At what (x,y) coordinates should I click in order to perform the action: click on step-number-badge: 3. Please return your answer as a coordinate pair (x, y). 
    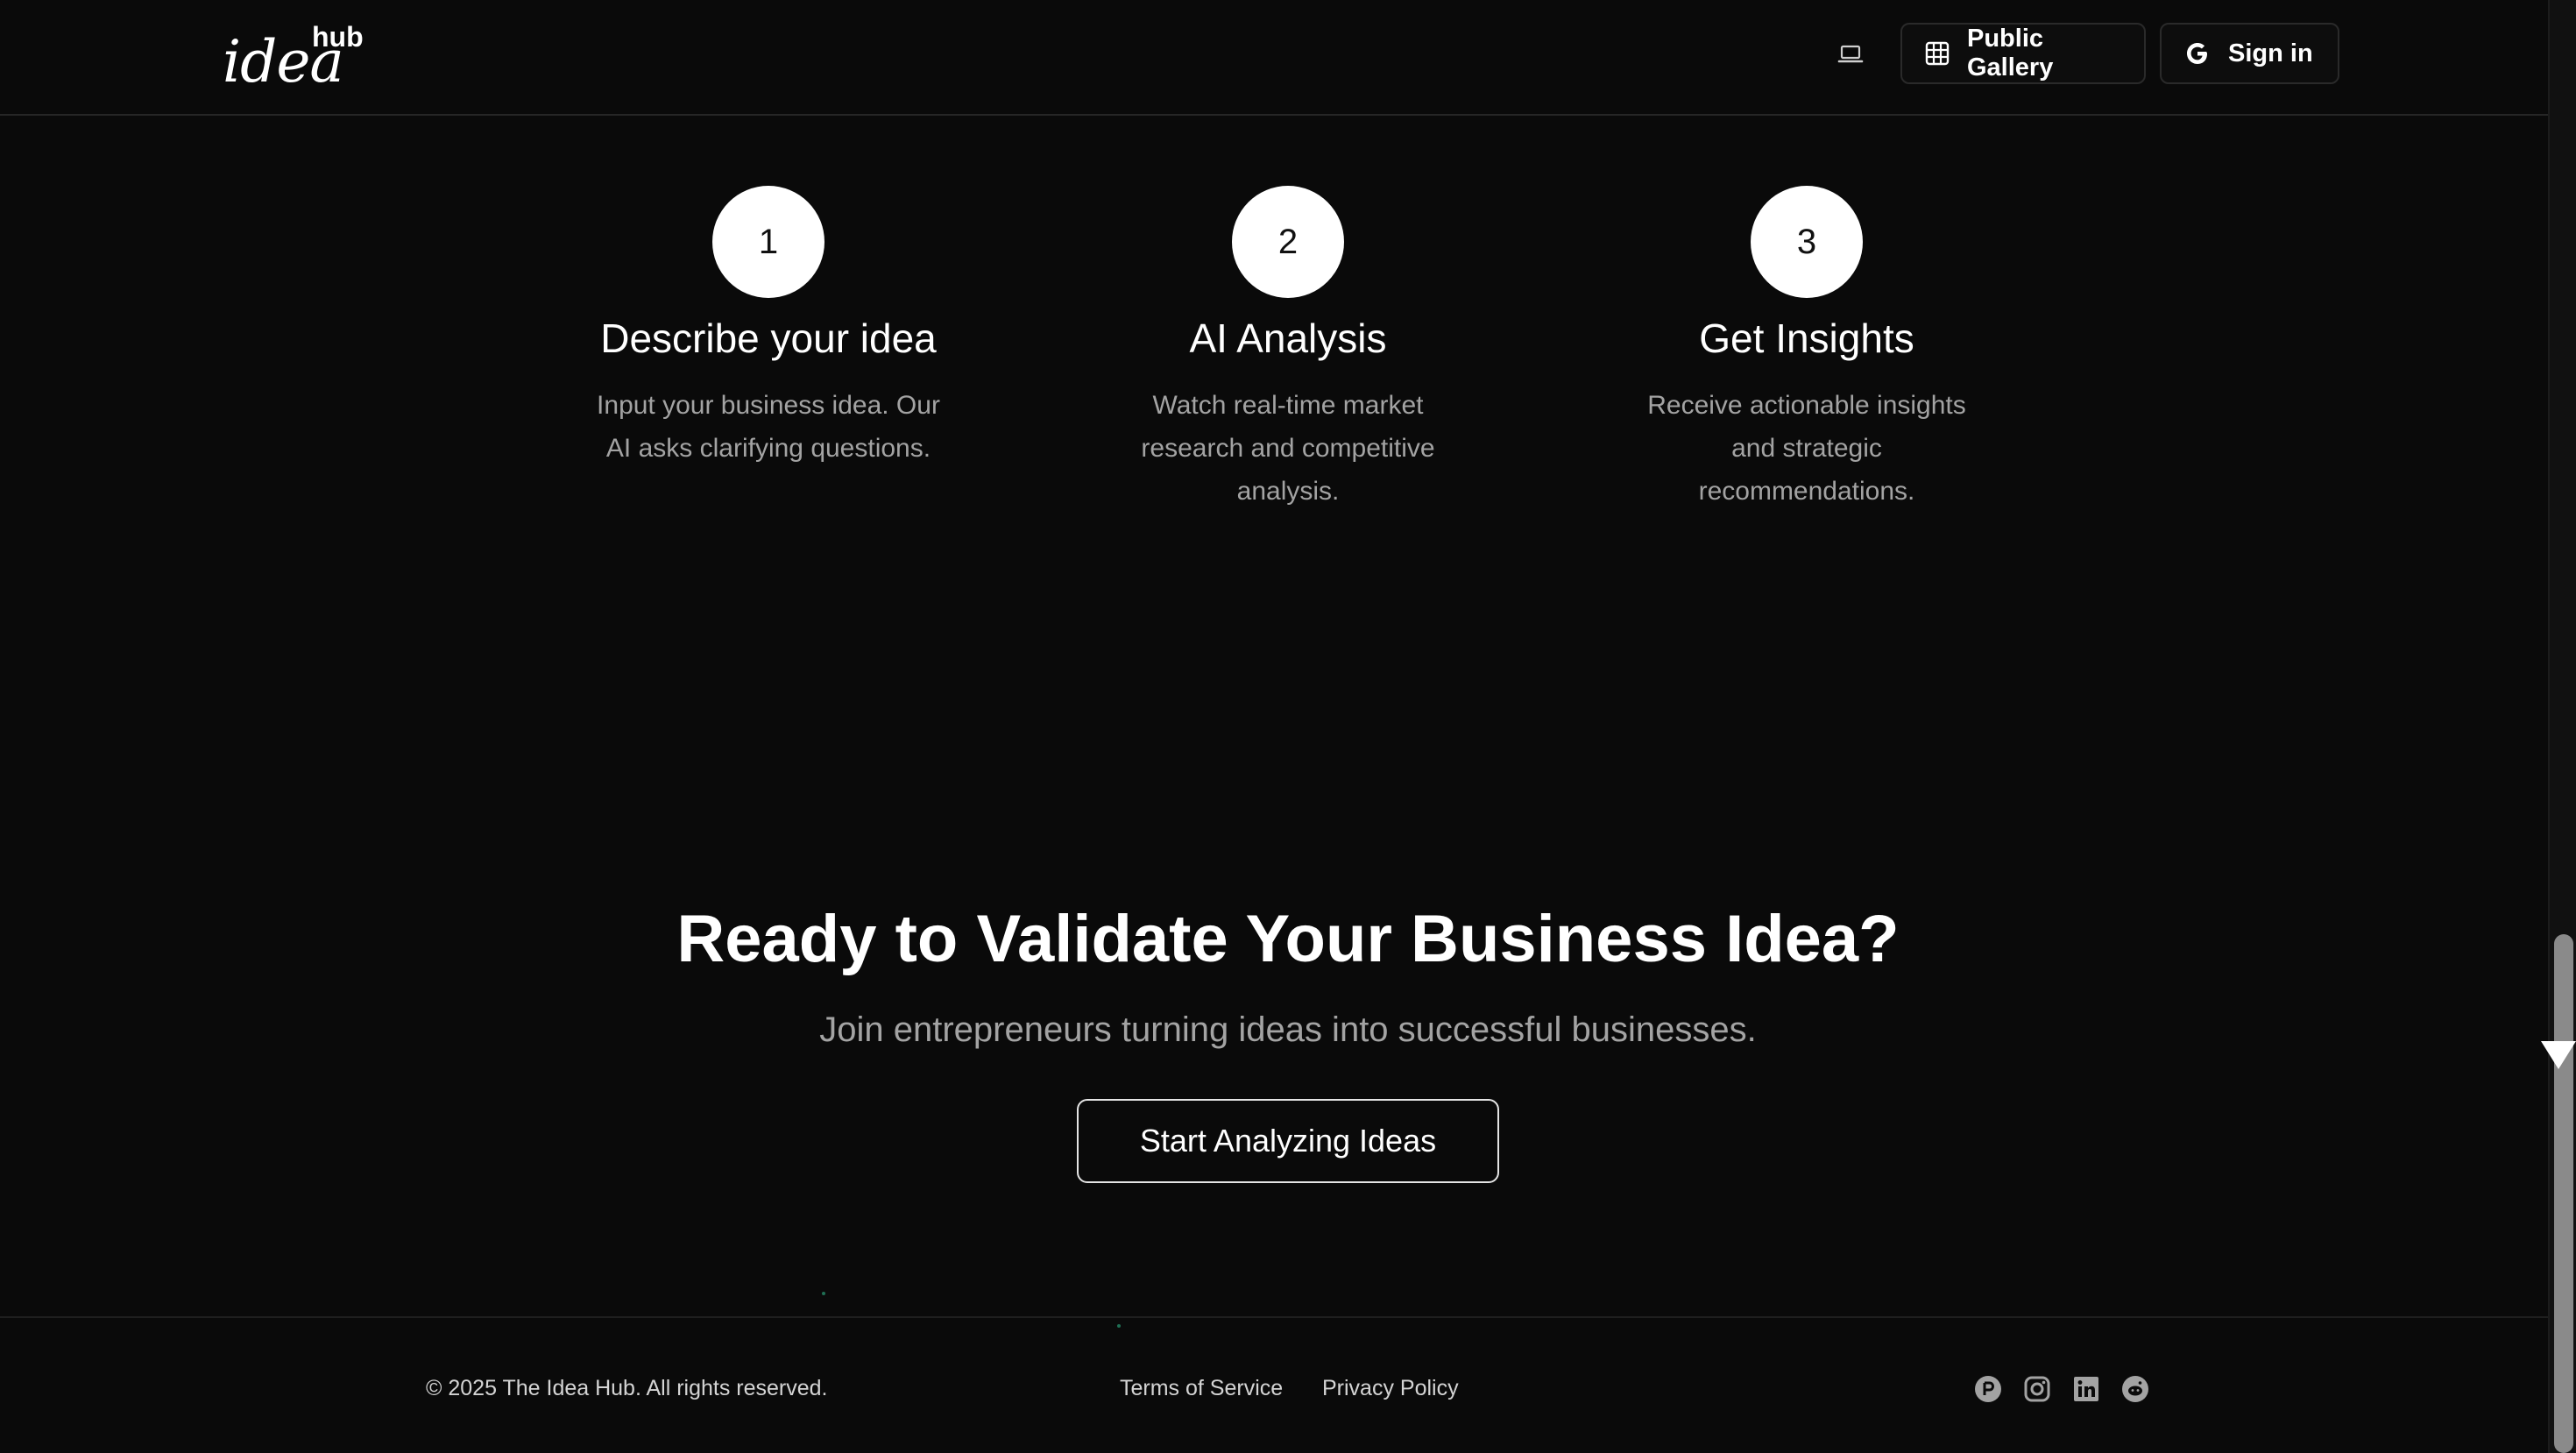
    Looking at the image, I should click on (1807, 242).